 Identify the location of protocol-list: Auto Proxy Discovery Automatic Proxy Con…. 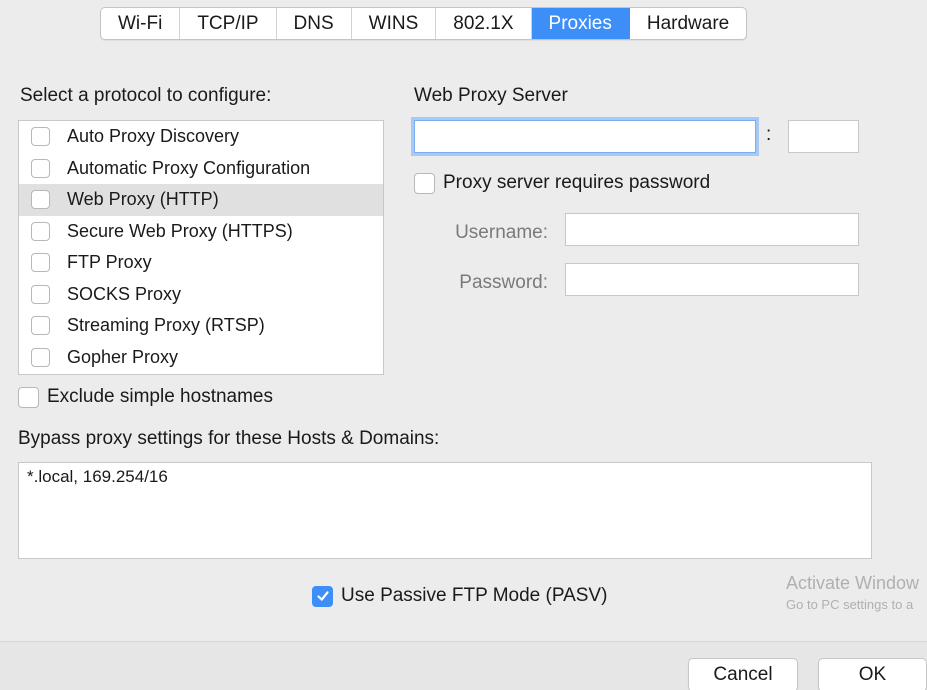
(201, 247).